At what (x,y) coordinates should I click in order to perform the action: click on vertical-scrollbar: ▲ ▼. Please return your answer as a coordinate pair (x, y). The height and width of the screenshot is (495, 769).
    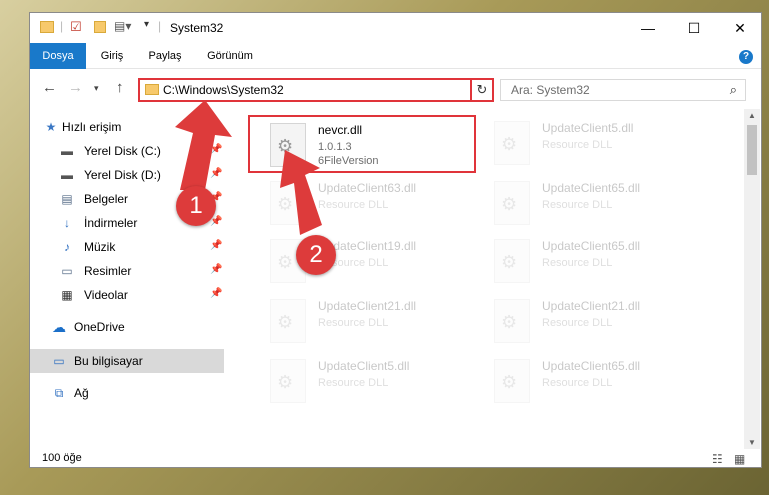
    Looking at the image, I should click on (752, 279).